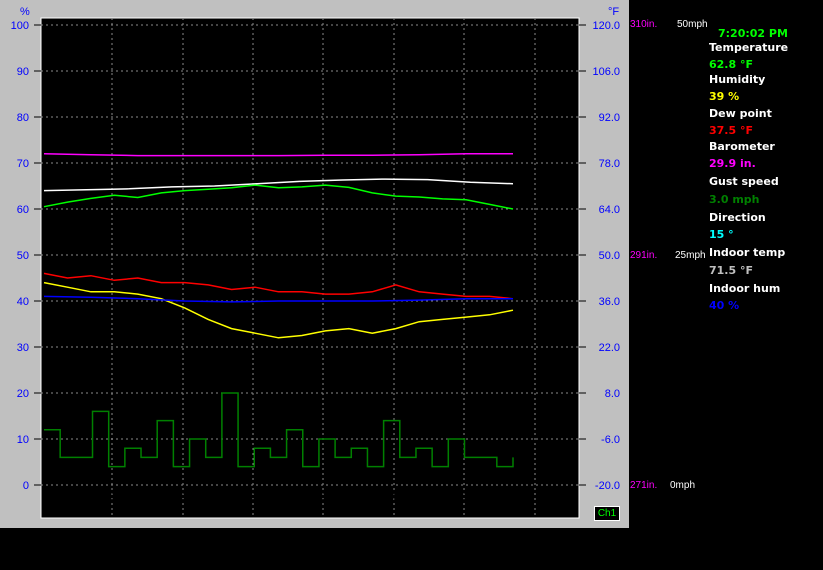 This screenshot has height=570, width=823. I want to click on x-tick-time: 3:21:03 PM, so click(253, 497).